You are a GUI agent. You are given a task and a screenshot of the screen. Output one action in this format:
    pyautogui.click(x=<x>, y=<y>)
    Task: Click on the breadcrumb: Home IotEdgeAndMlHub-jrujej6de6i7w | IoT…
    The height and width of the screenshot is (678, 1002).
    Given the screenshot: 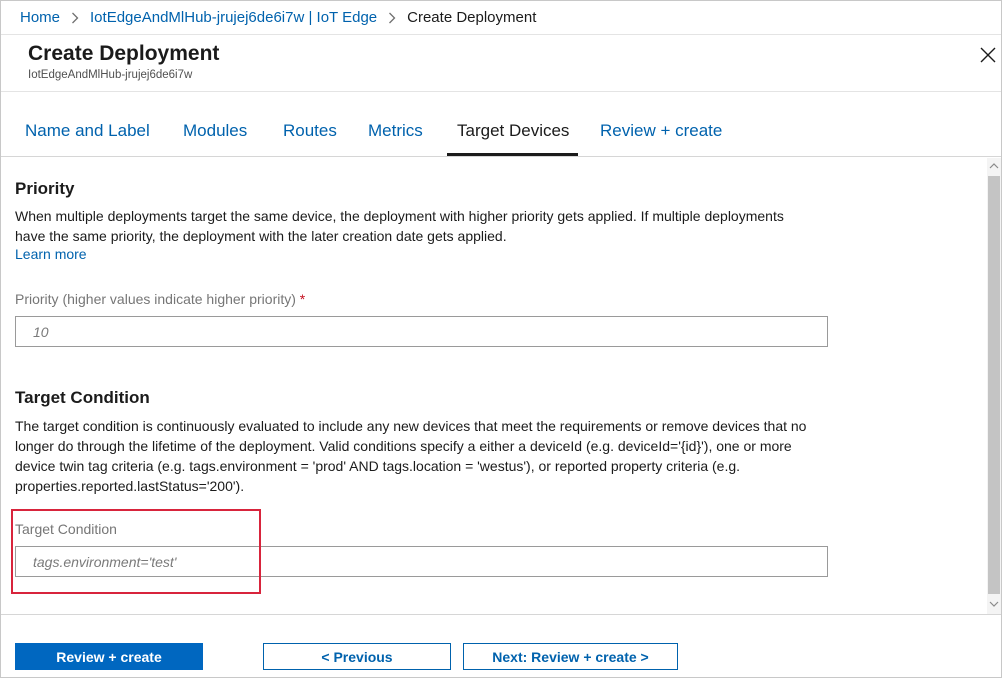 What is the action you would take?
    pyautogui.click(x=501, y=18)
    